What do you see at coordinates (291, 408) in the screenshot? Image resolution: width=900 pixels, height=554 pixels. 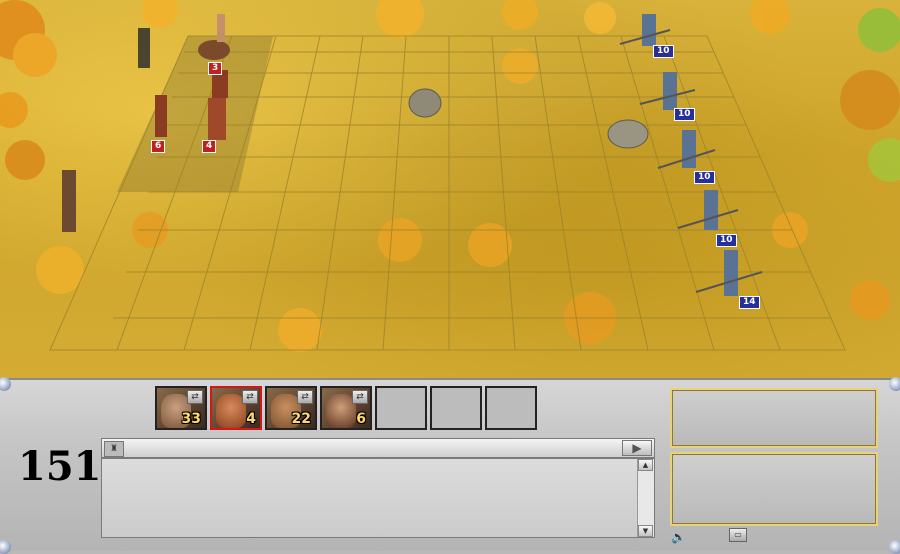 I see `army-slot-orc: ⇄ 22` at bounding box center [291, 408].